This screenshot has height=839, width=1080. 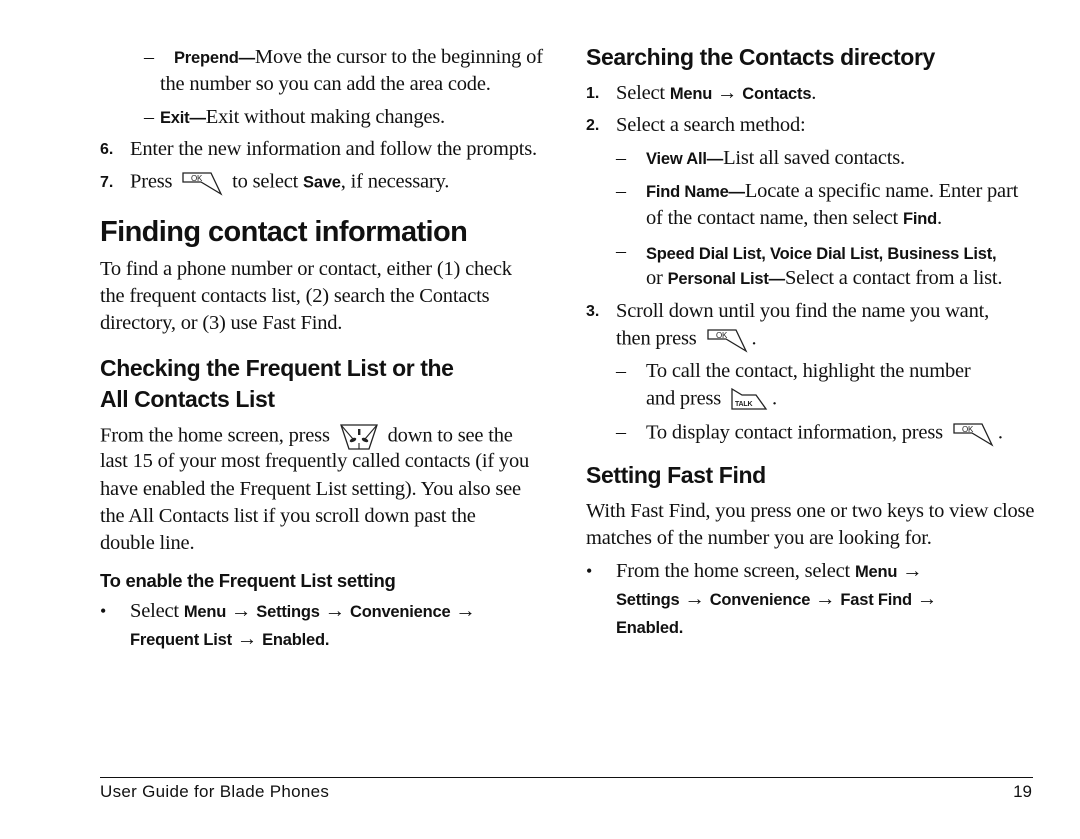 What do you see at coordinates (711, 400) in the screenshot?
I see `sub-call-line2: and press TALK .` at bounding box center [711, 400].